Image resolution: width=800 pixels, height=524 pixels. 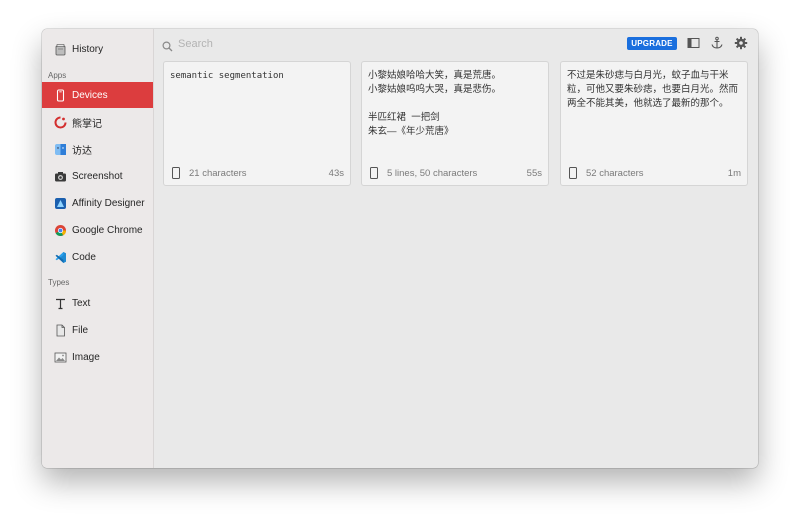 I want to click on file-icon, so click(x=60, y=330).